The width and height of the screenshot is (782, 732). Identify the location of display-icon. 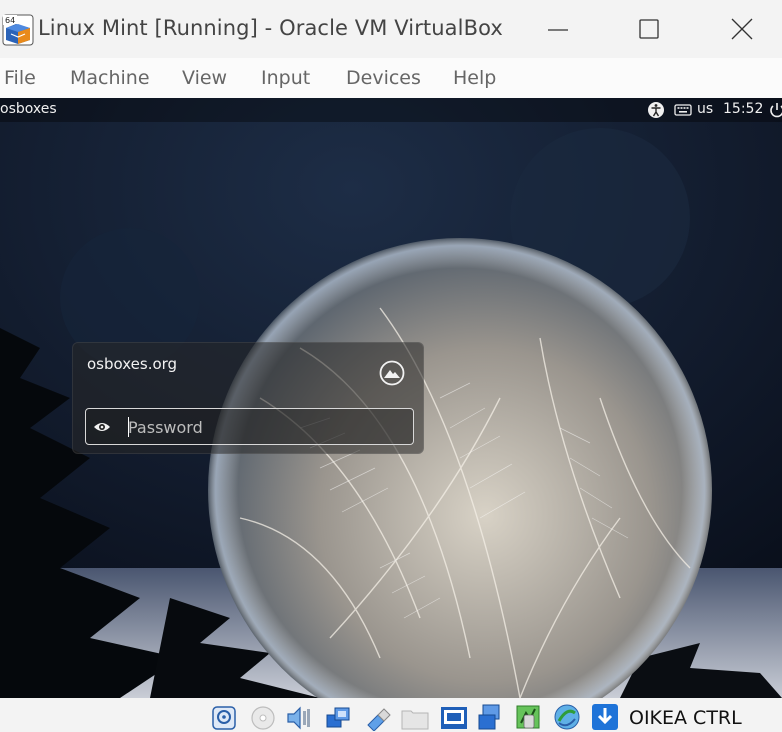
(454, 717).